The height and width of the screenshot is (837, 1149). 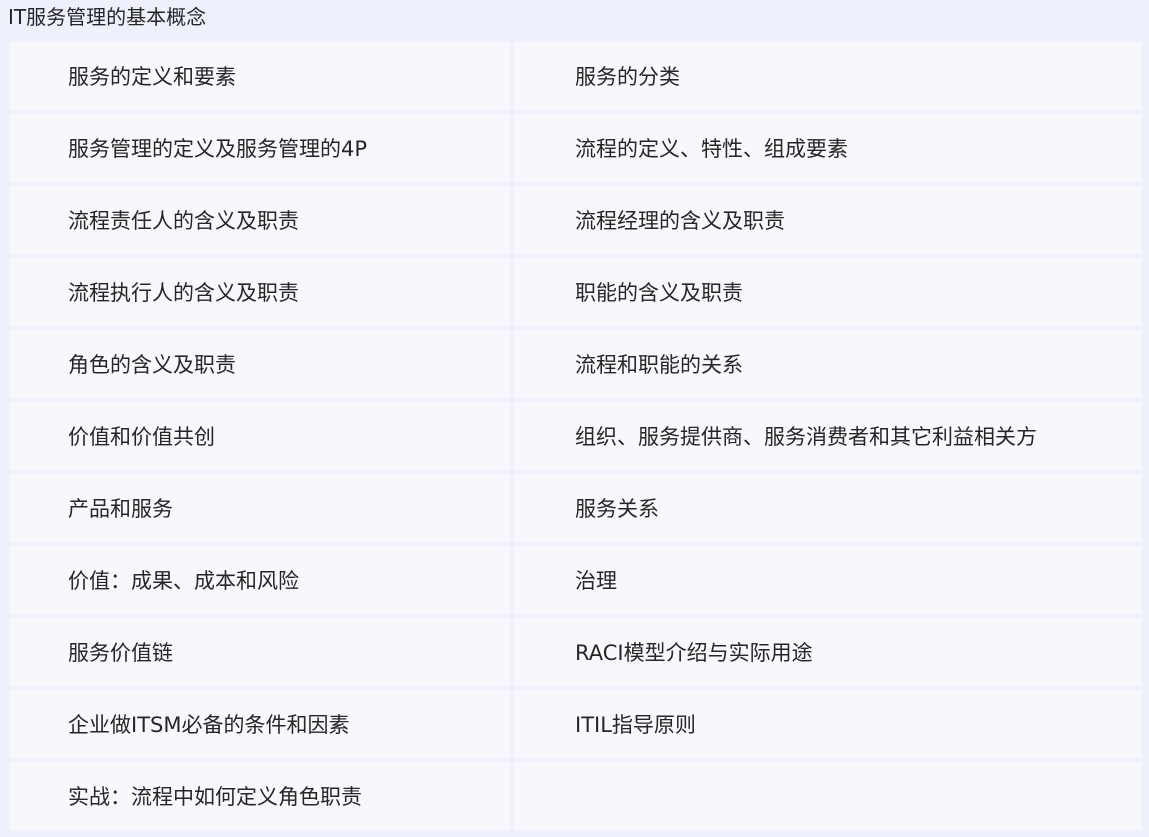 What do you see at coordinates (659, 365) in the screenshot?
I see `cell-text: 流程和职能的关系` at bounding box center [659, 365].